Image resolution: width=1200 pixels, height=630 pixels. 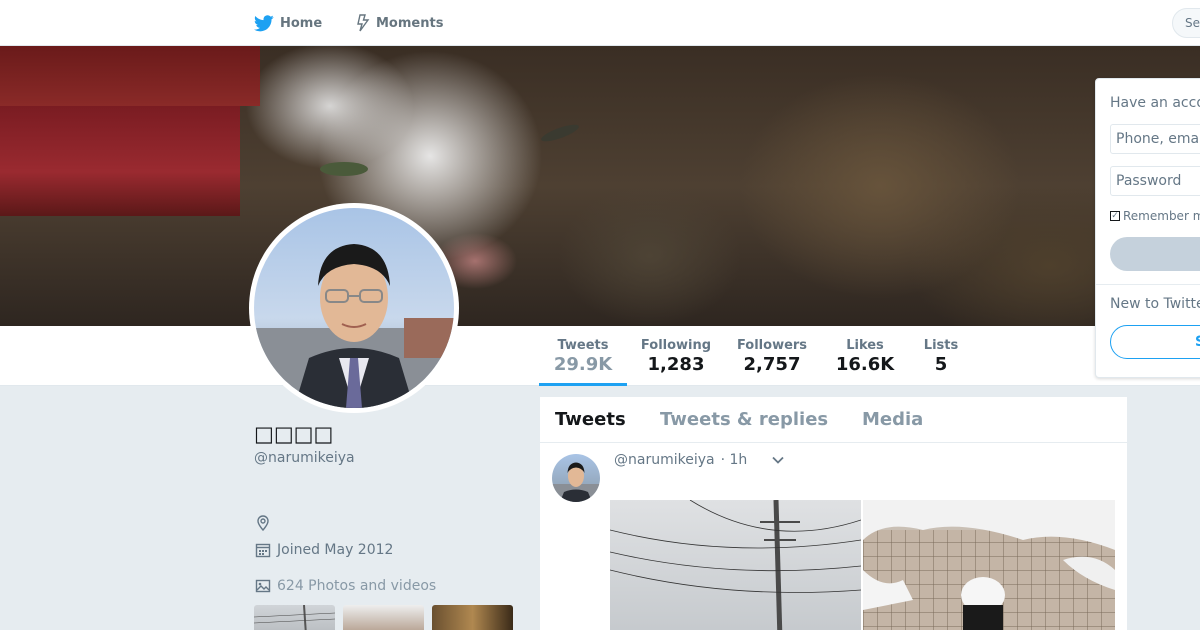 I want to click on nav-home-label: Home, so click(x=301, y=23).